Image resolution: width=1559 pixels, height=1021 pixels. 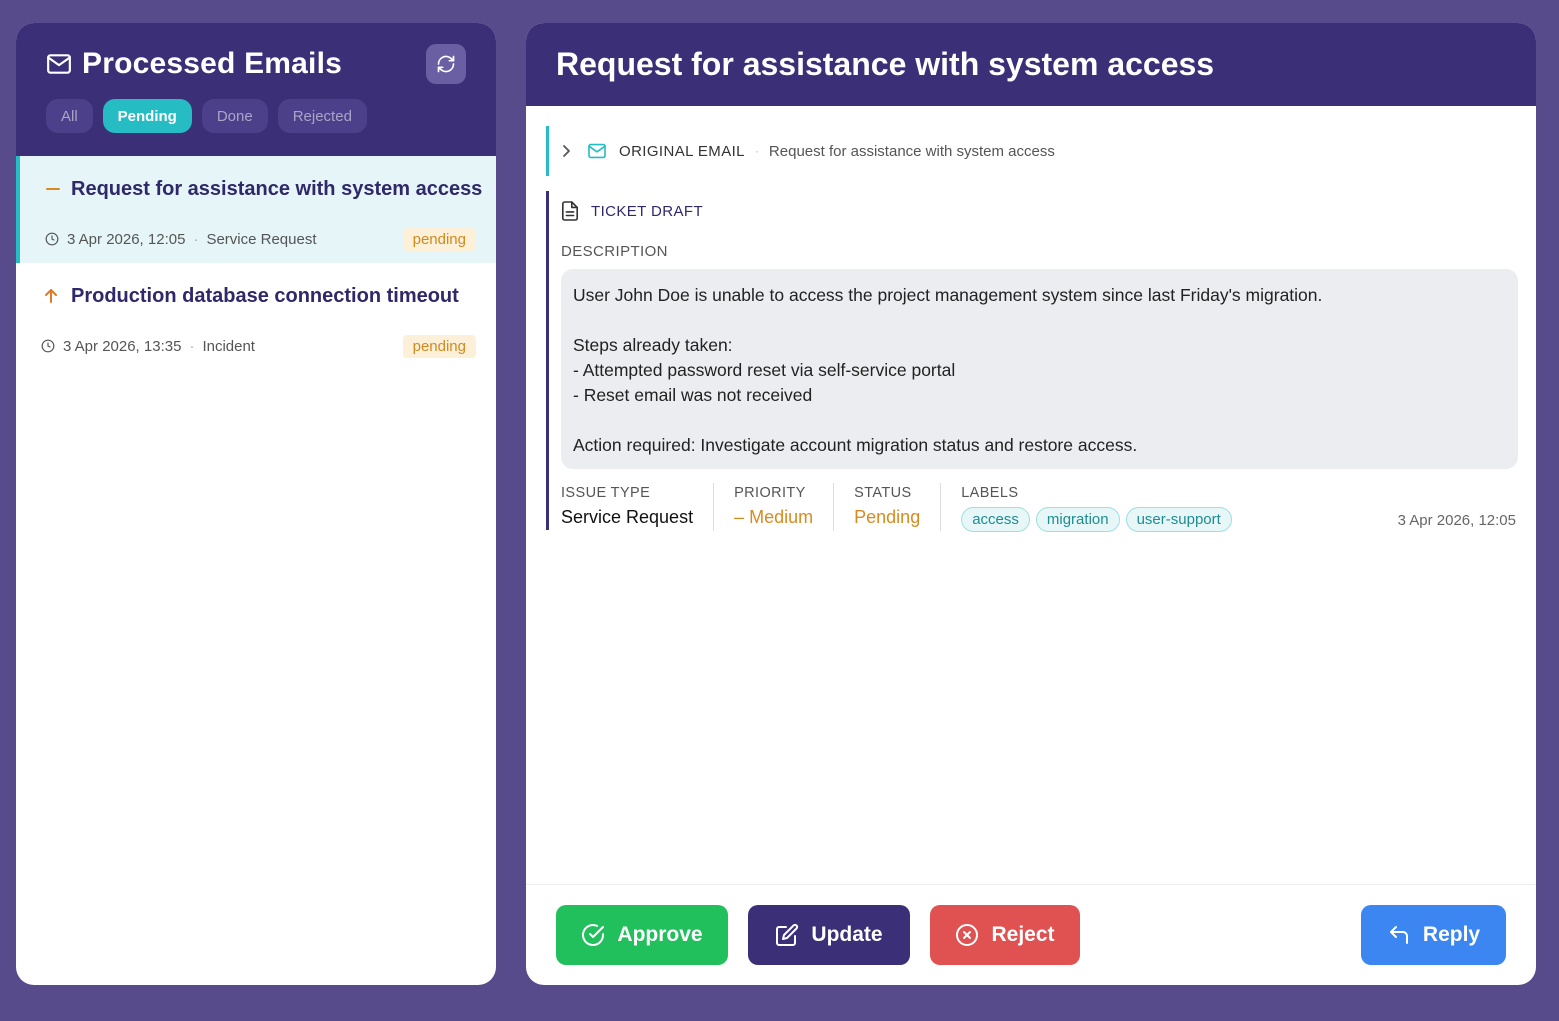 What do you see at coordinates (660, 934) in the screenshot?
I see `approve-label: Approve` at bounding box center [660, 934].